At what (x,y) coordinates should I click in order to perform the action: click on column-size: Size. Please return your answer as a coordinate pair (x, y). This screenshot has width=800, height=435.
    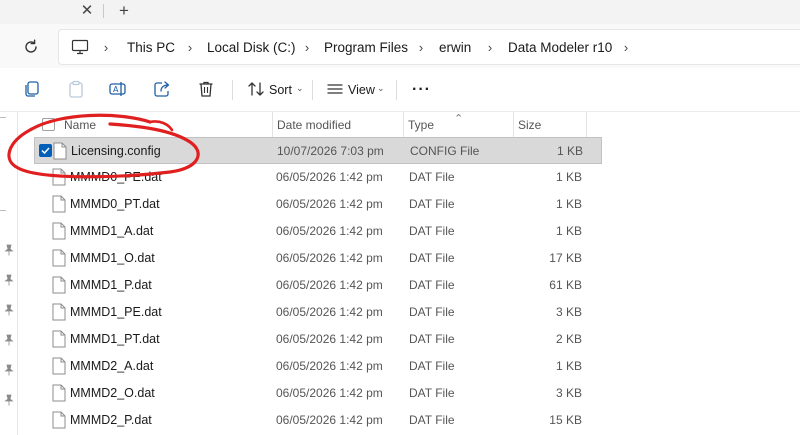
    Looking at the image, I should click on (550, 125).